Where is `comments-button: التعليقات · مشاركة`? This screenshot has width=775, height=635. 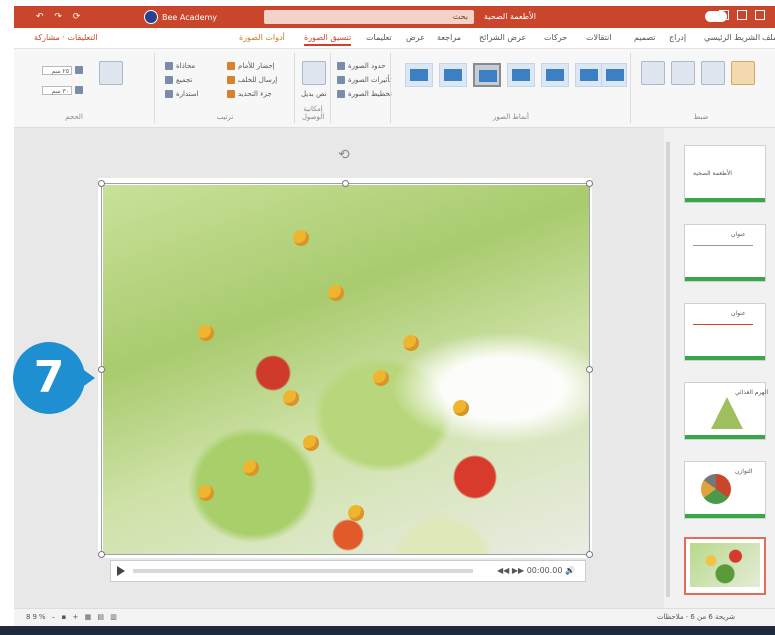
comments-button: التعليقات · مشاركة is located at coordinates (65, 37).